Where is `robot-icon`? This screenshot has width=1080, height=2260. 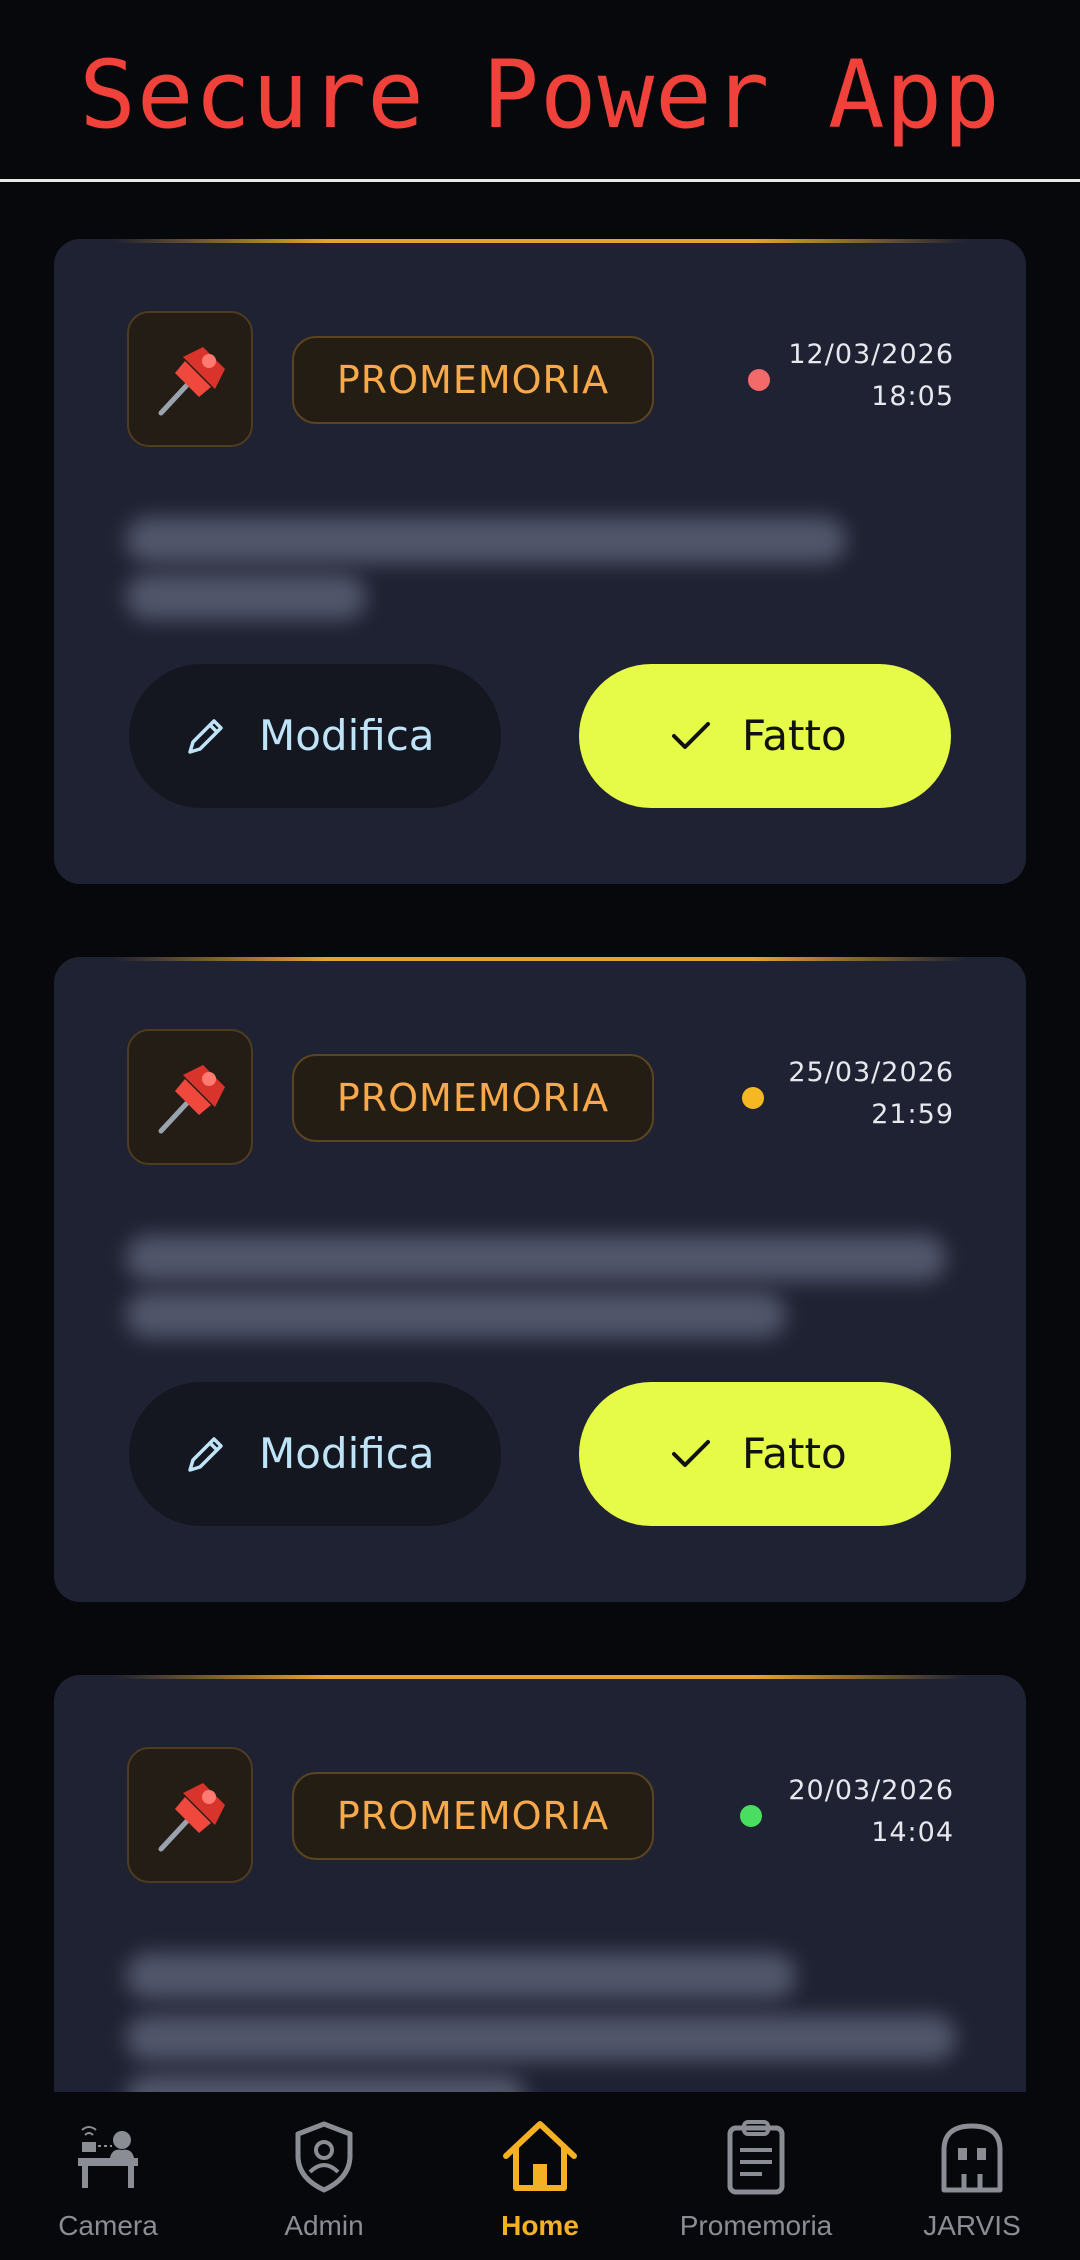 robot-icon is located at coordinates (972, 2158).